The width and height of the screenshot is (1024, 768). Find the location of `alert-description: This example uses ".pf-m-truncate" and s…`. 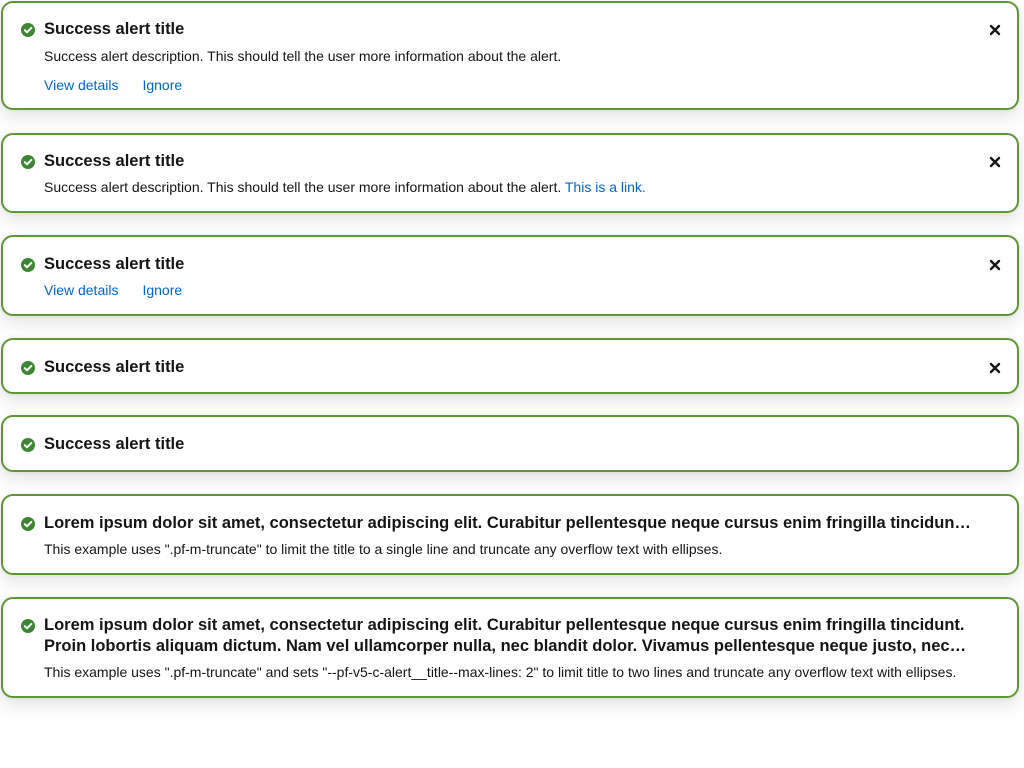

alert-description: This example uses ".pf-m-truncate" and s… is located at coordinates (500, 672).